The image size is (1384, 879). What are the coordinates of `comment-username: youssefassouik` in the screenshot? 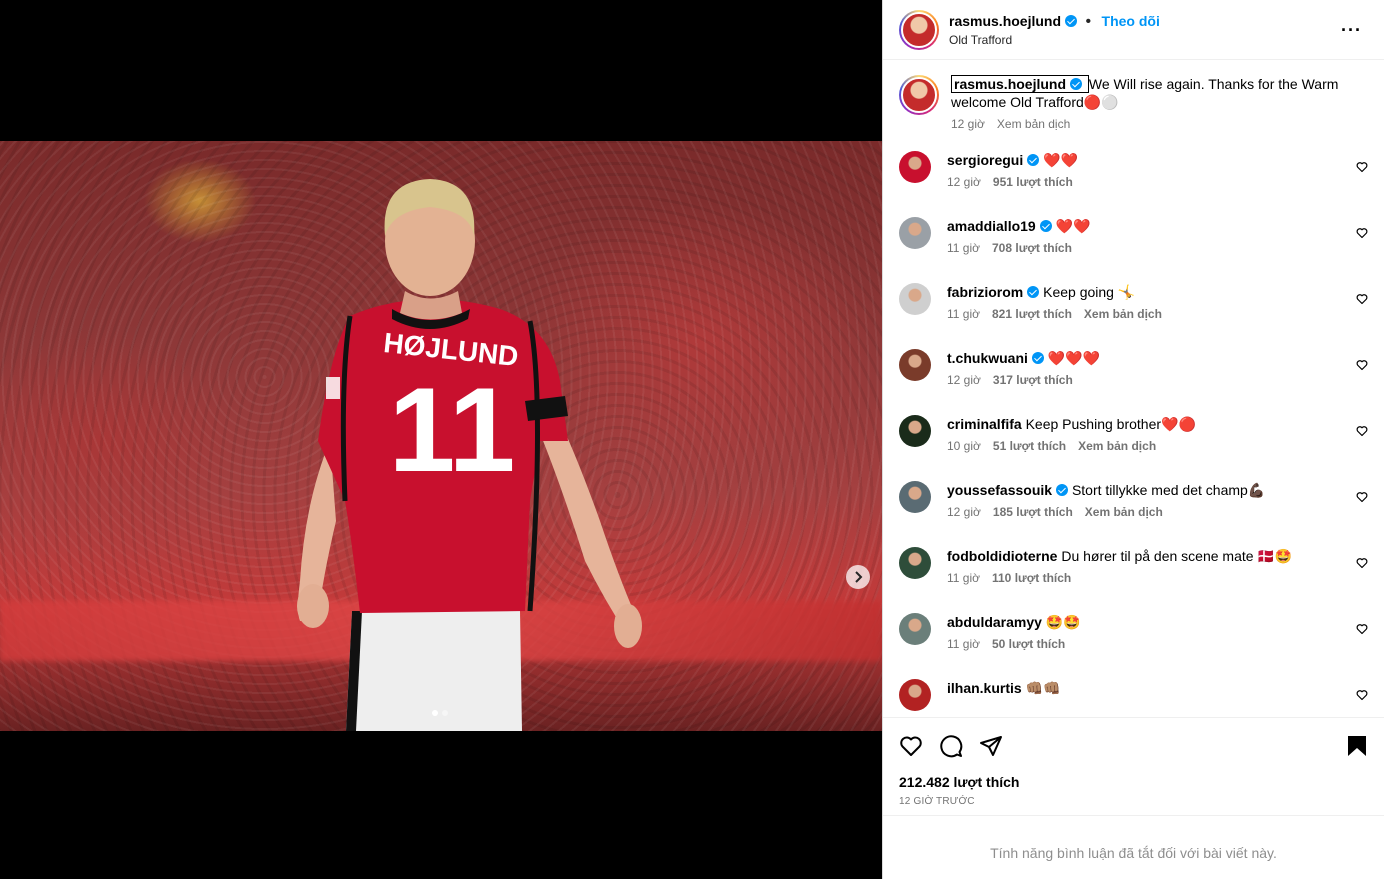 It's located at (999, 490).